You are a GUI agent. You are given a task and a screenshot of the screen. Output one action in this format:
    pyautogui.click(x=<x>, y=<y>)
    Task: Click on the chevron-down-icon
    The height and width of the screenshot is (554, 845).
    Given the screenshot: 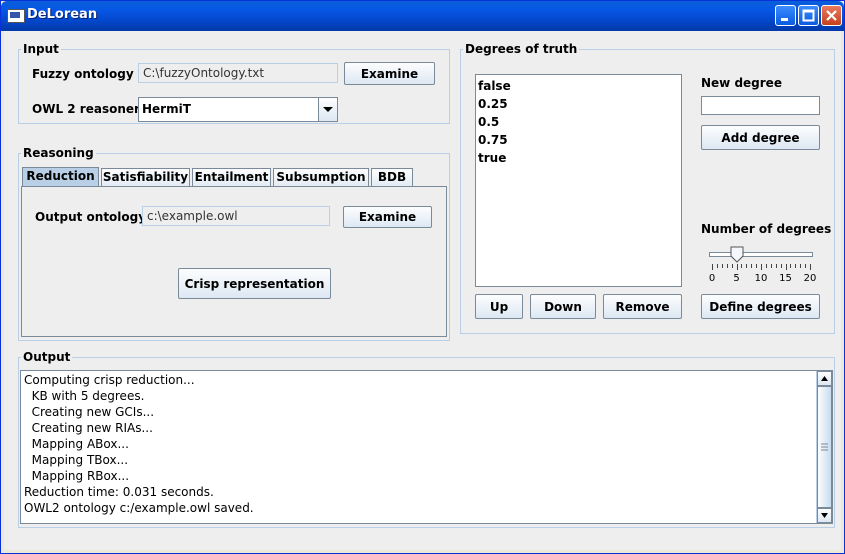 What is the action you would take?
    pyautogui.click(x=328, y=109)
    